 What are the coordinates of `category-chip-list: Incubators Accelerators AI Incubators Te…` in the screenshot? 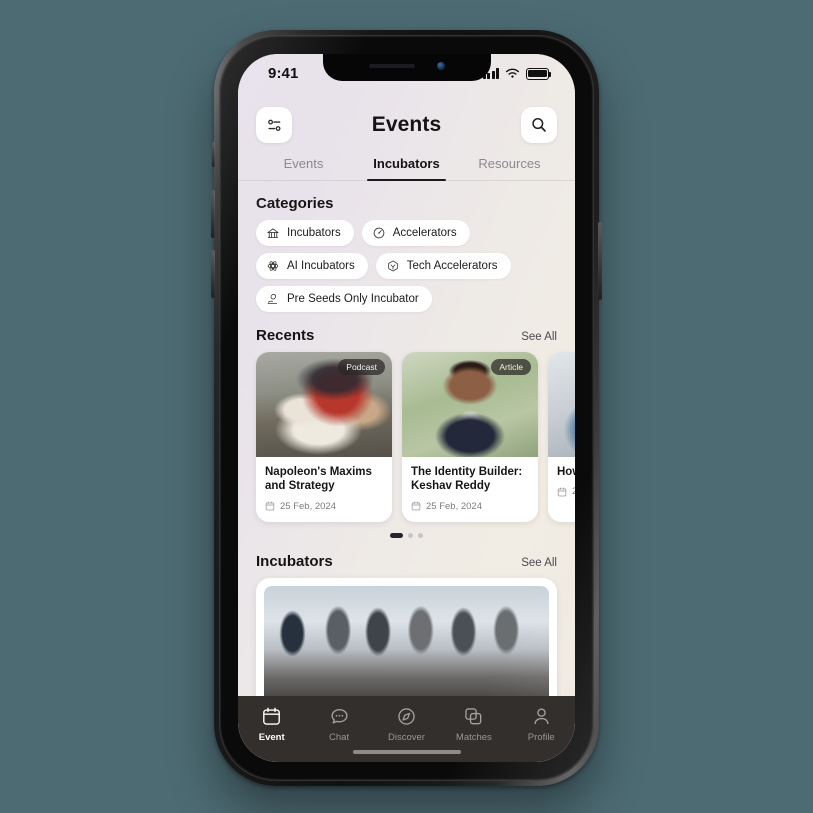 It's located at (406, 266).